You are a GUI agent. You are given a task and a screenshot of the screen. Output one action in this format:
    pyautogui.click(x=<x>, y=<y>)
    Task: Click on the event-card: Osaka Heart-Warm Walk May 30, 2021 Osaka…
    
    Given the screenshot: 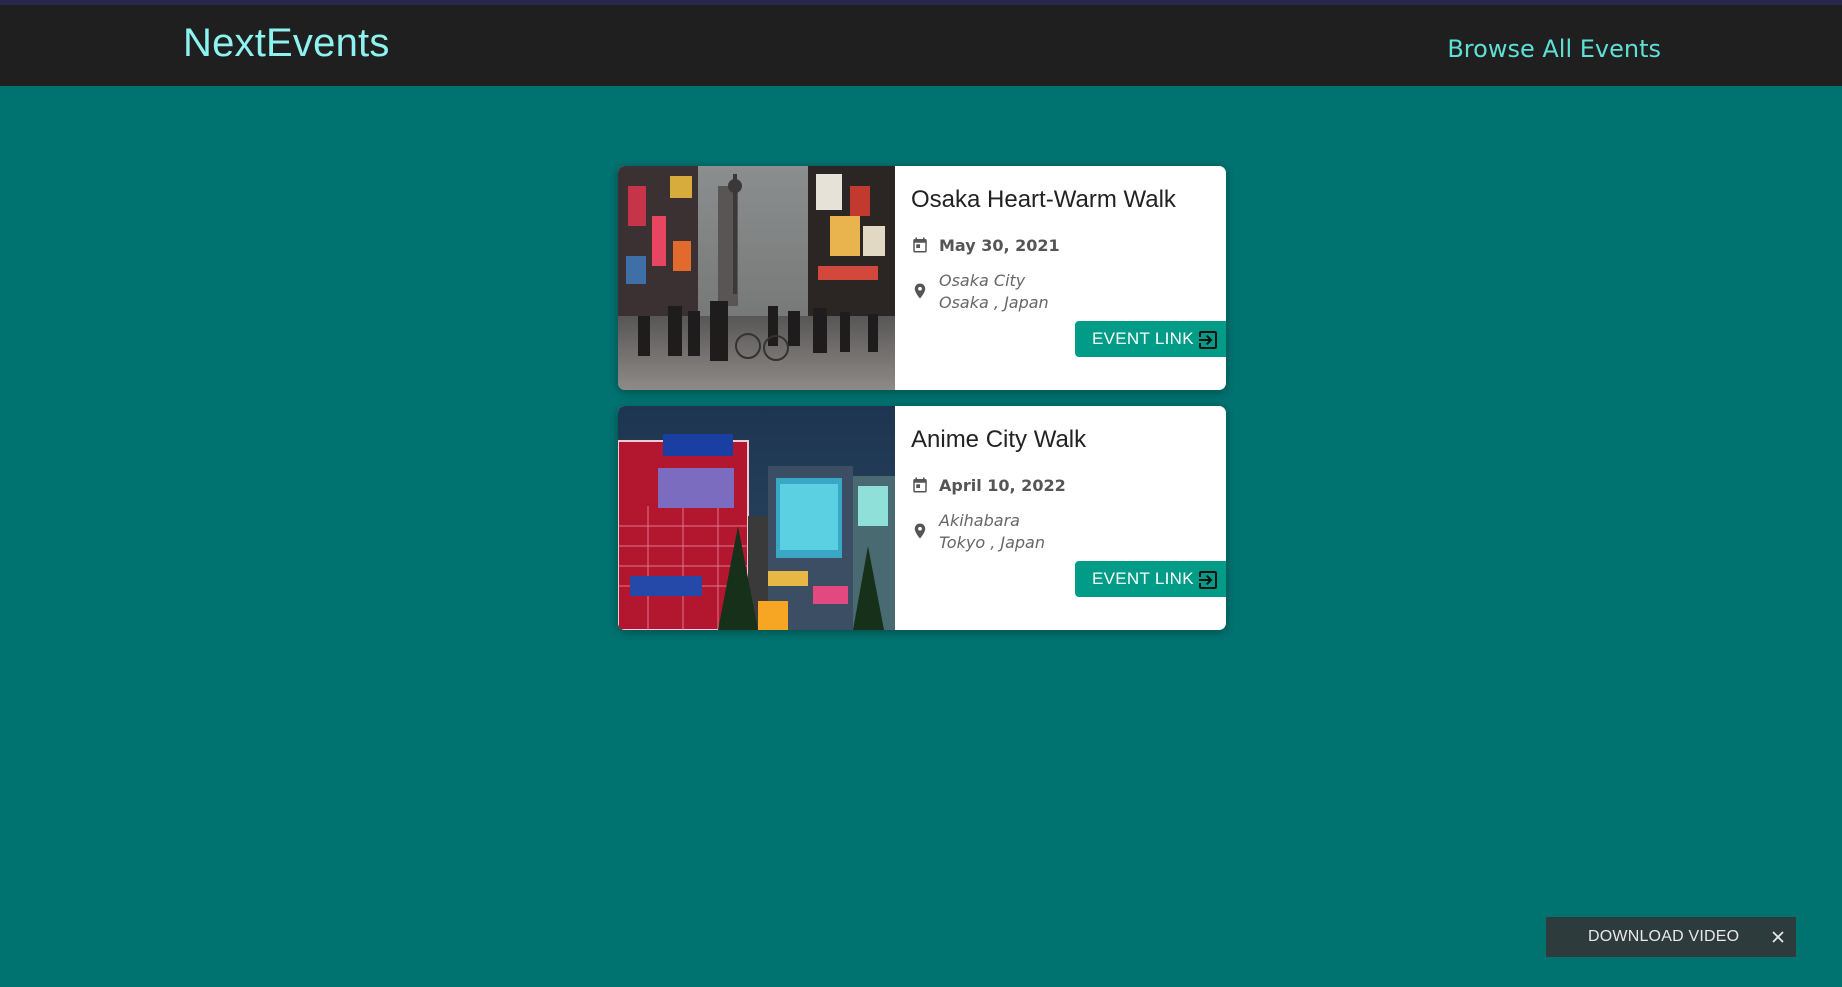 What is the action you would take?
    pyautogui.click(x=922, y=278)
    